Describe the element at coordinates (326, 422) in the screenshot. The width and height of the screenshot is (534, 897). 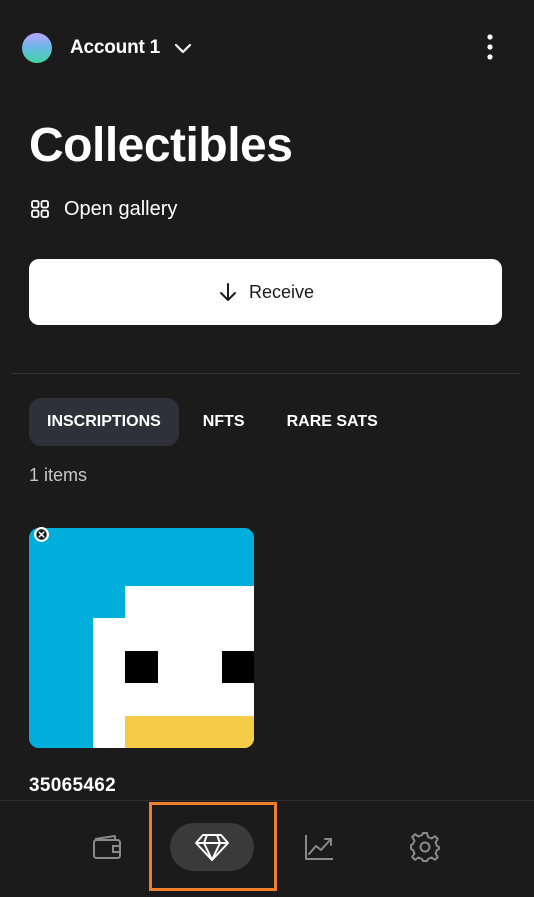
I see `tab-rare-sats: RARE SATS` at that location.